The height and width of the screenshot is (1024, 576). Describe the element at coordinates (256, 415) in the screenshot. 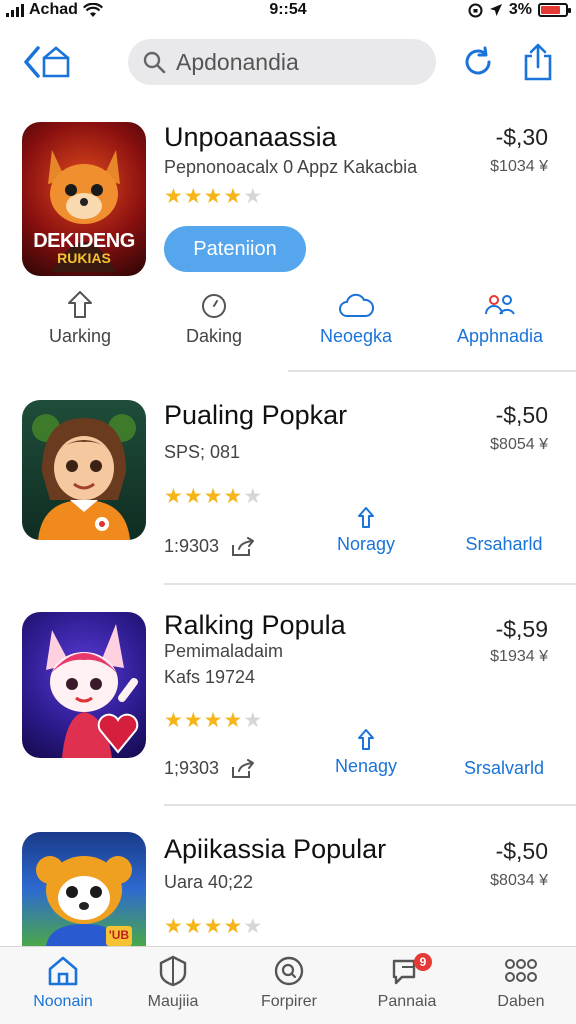

I see `app-title: Pualing Popkar` at that location.